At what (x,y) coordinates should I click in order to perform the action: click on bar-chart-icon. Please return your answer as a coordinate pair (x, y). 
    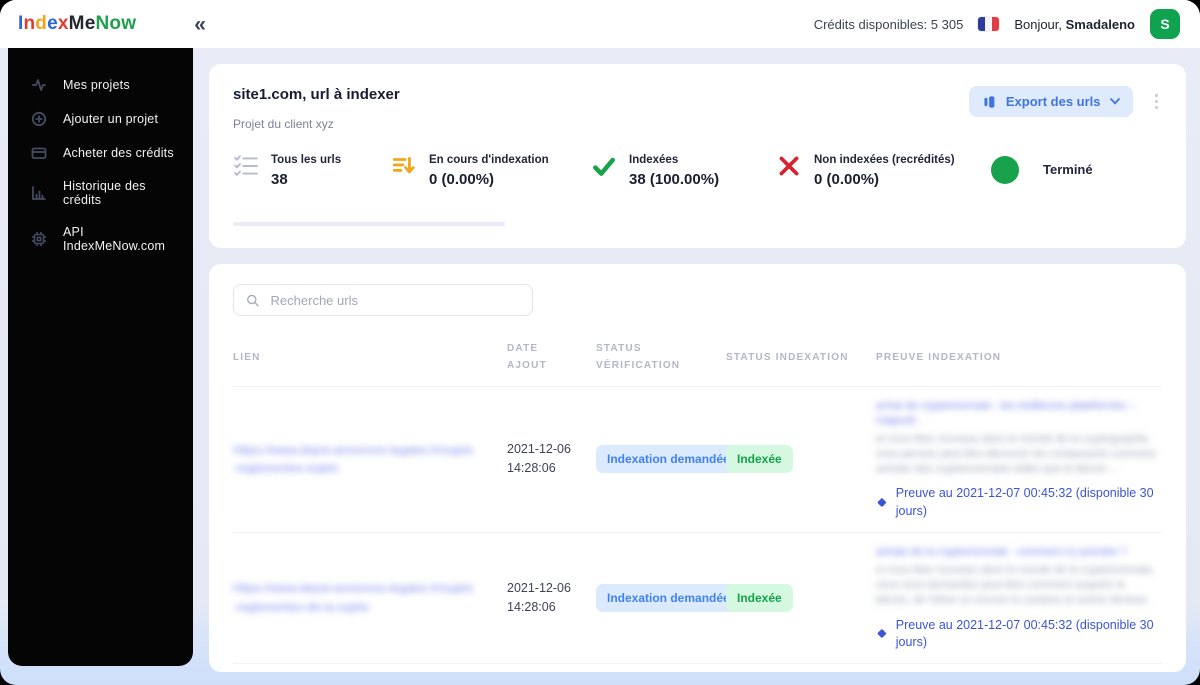
    Looking at the image, I should click on (39, 193).